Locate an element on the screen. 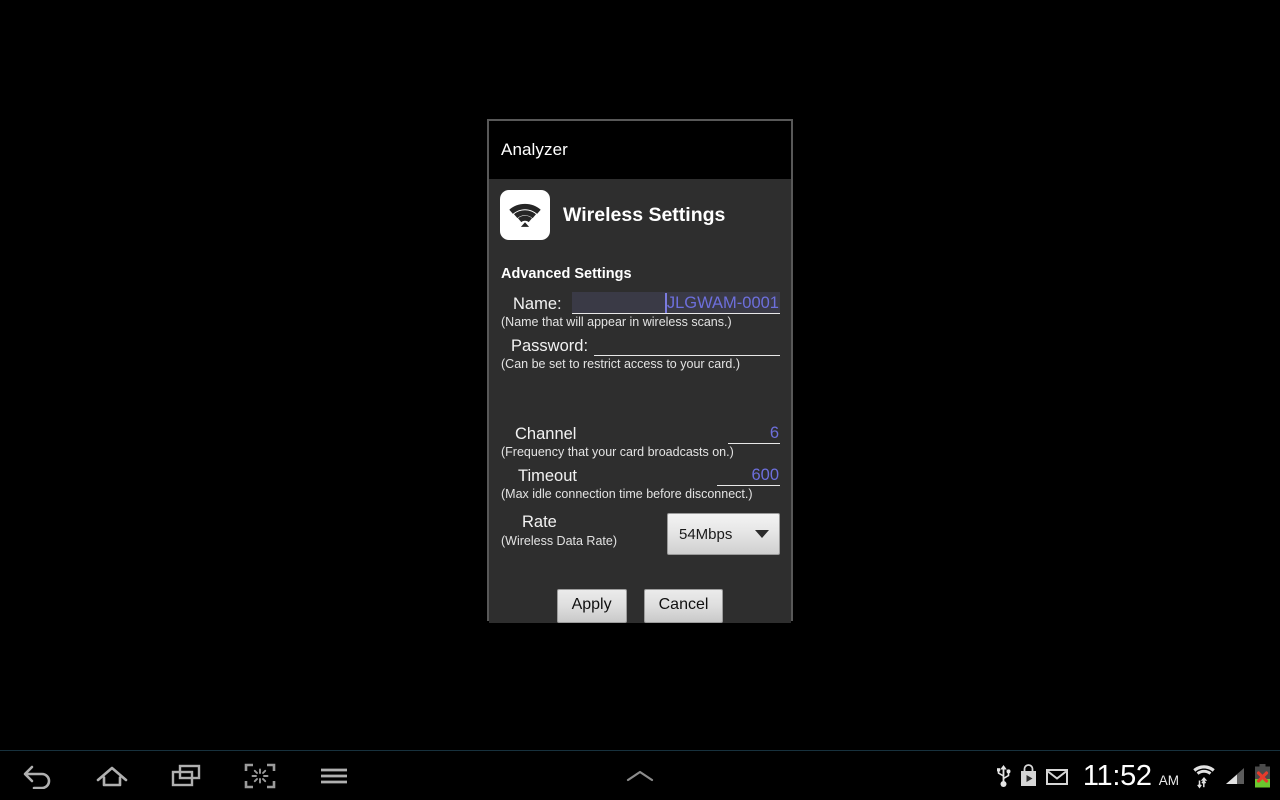  timeout-field-row: Timeout 600 is located at coordinates (640, 475).